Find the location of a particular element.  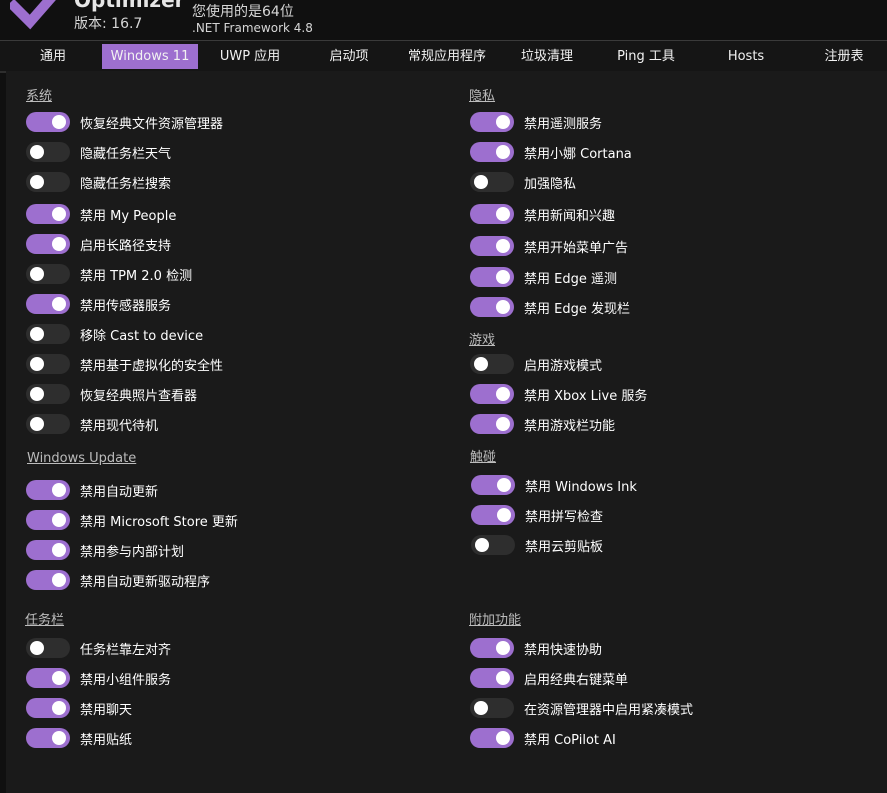

tab-common-apps: 常规应用程序 is located at coordinates (447, 56).